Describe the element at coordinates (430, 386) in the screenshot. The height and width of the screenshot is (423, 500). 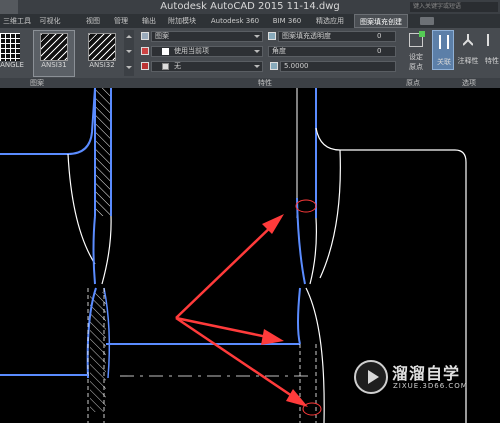
I see `watermark-url: ZIXUE.3D66.COM` at that location.